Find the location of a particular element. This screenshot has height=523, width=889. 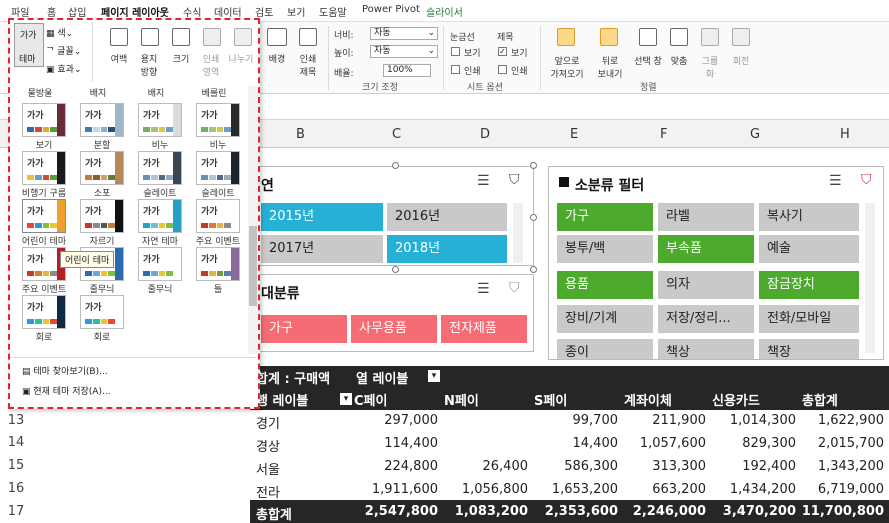

align-label: 맞춤 is located at coordinates (679, 60).